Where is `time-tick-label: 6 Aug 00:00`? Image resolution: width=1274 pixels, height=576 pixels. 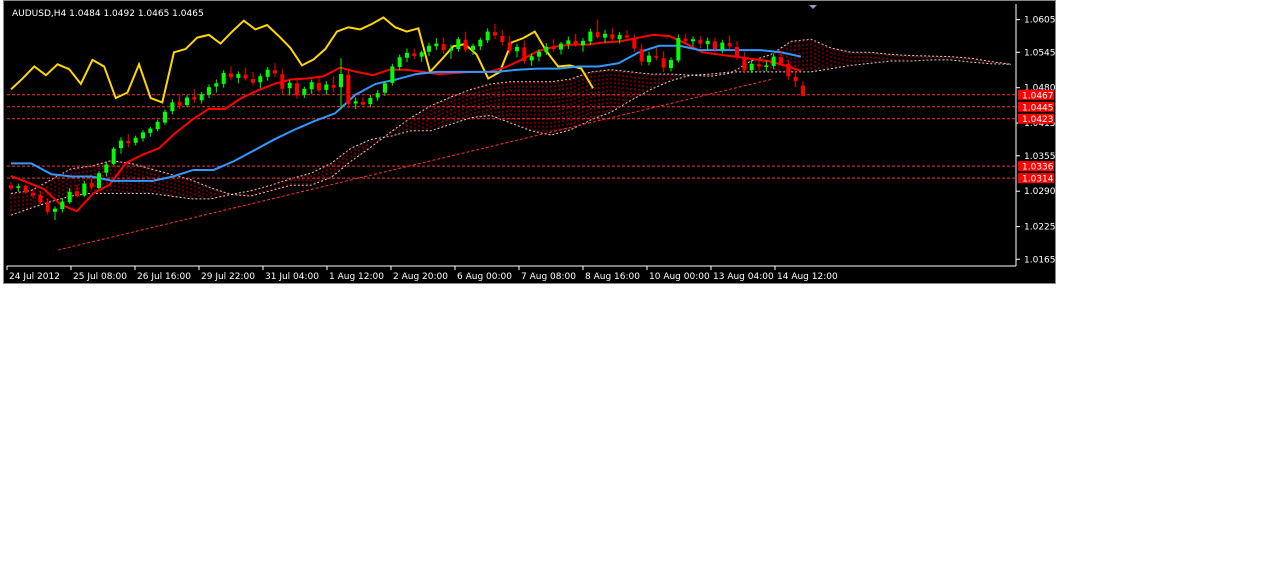 time-tick-label: 6 Aug 00:00 is located at coordinates (484, 277).